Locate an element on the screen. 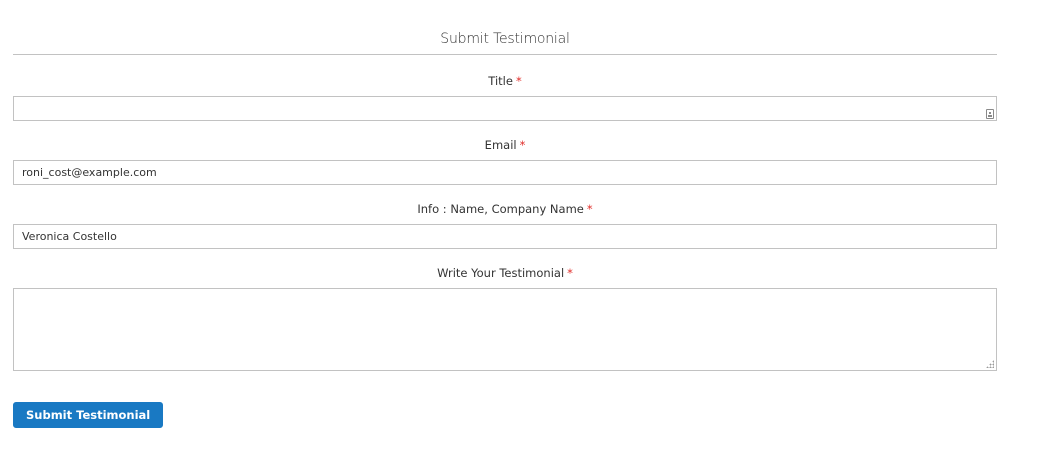 The image size is (1053, 453). info-label: Info : Name, Company Name * is located at coordinates (505, 209).